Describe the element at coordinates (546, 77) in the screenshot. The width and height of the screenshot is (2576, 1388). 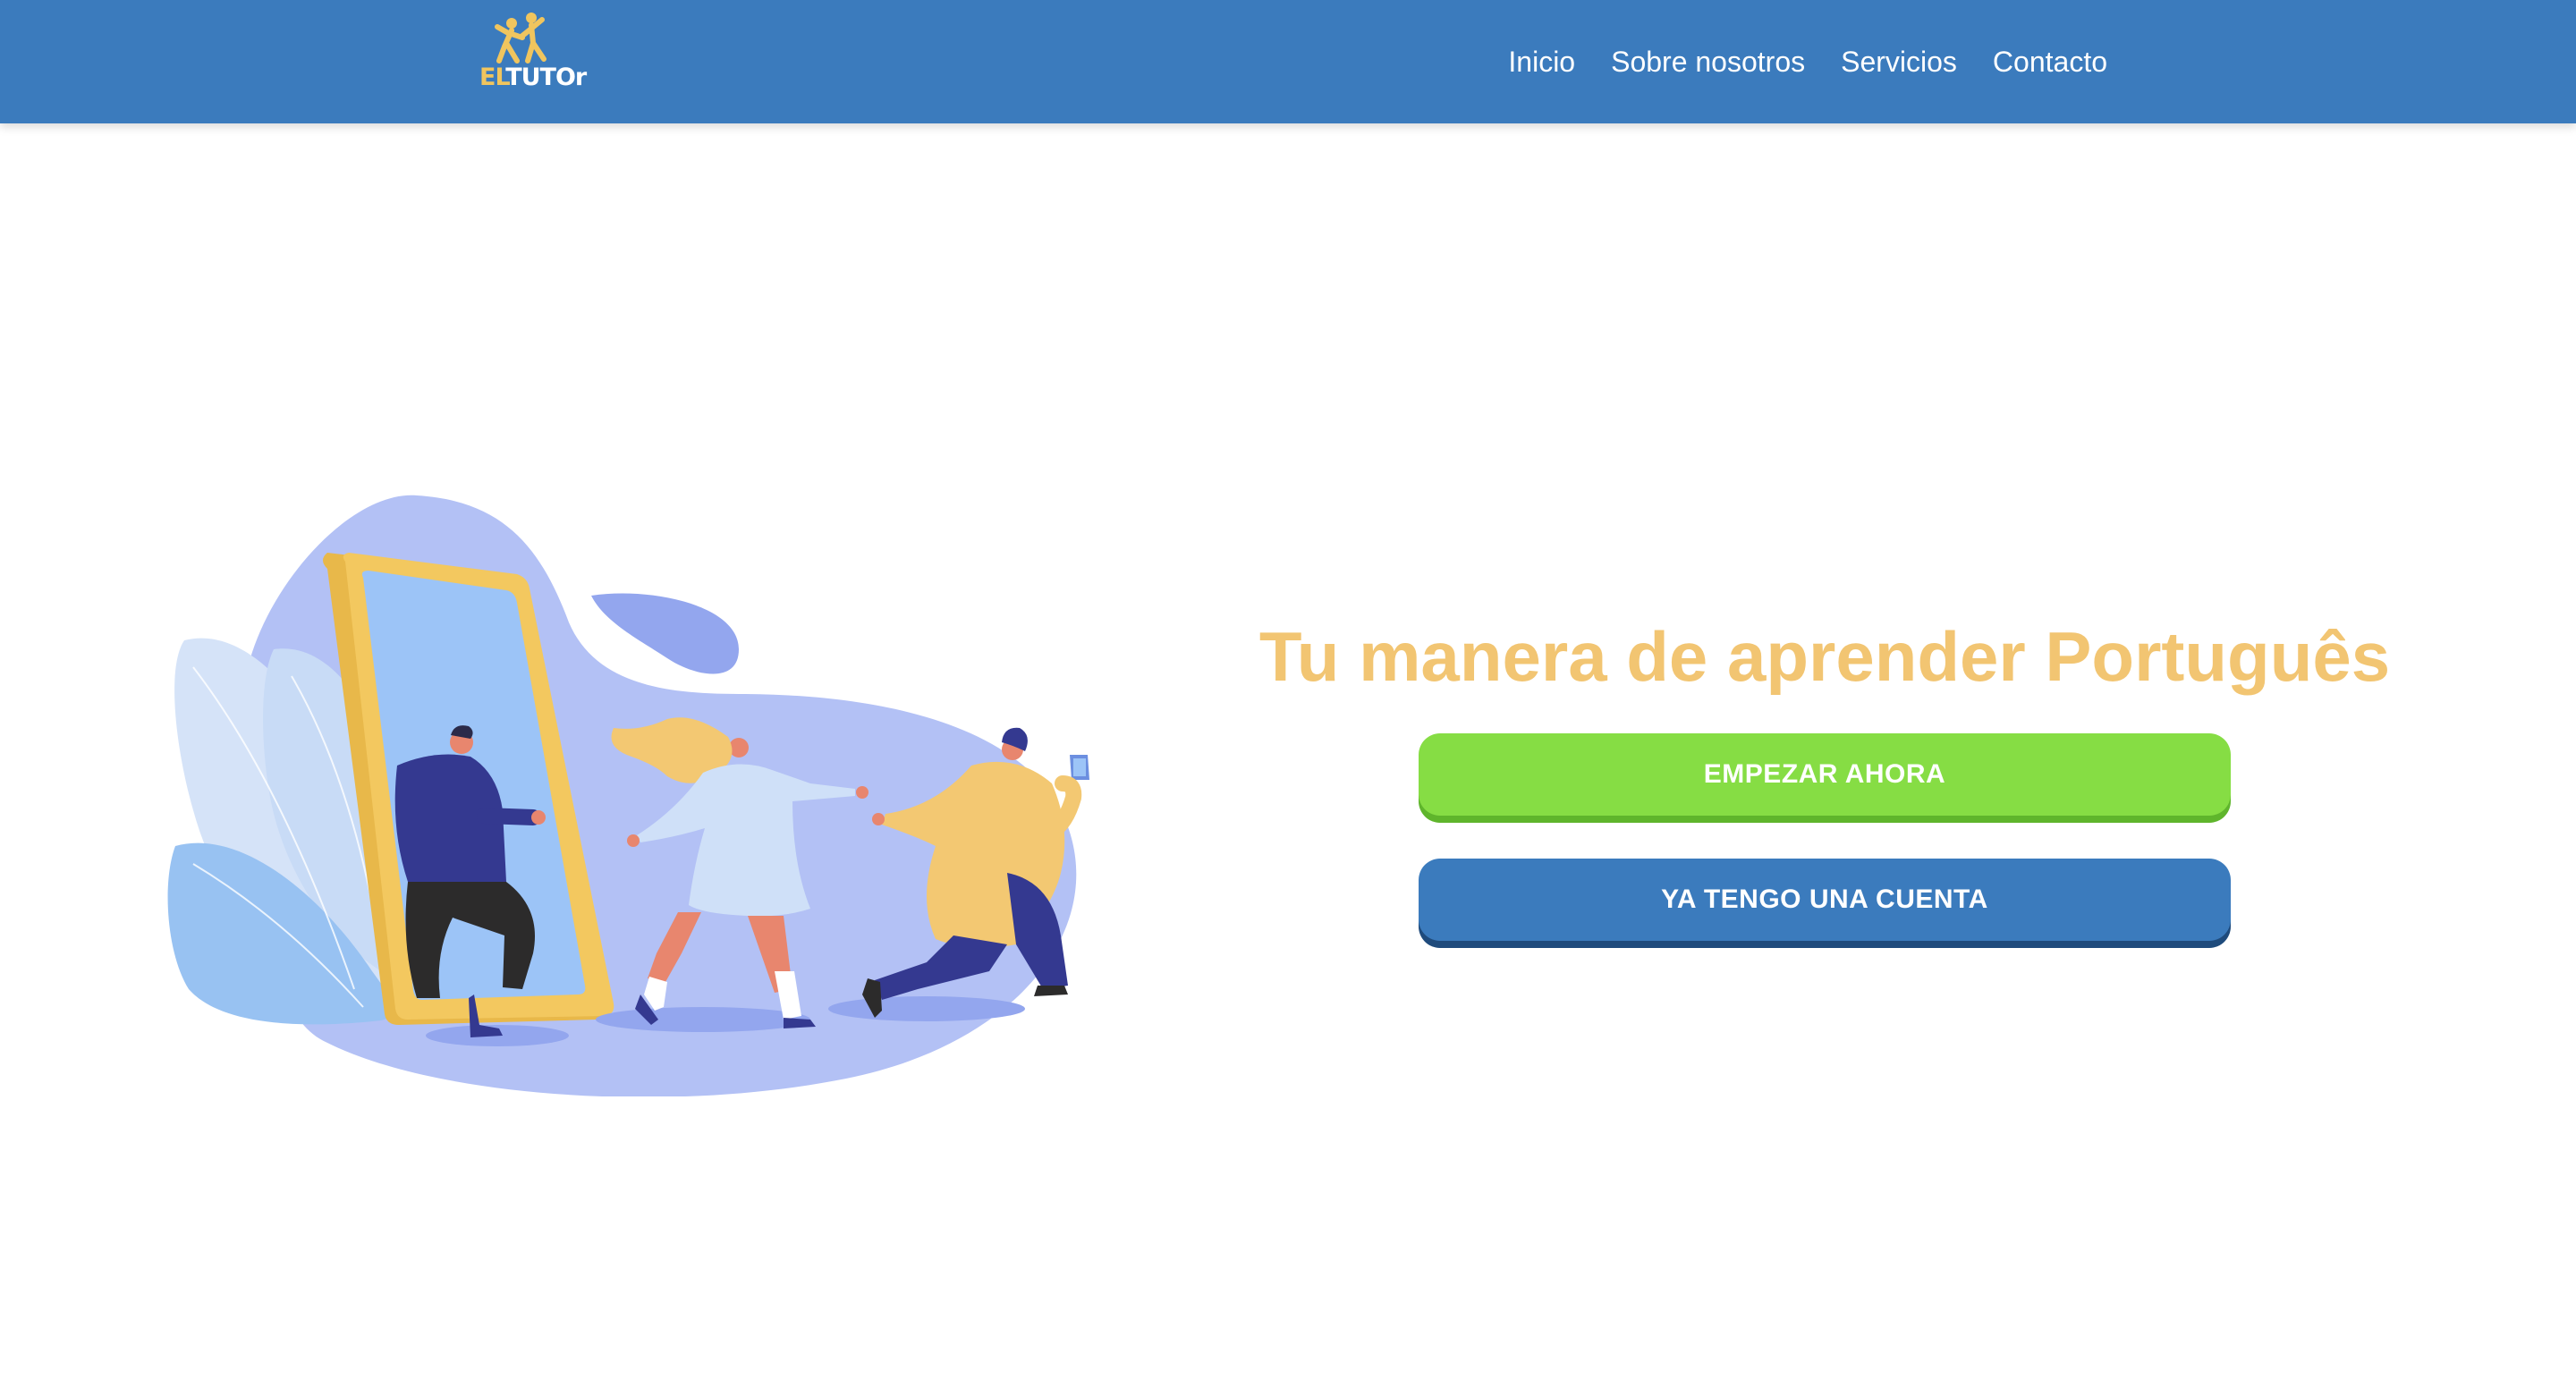
I see `brand-wordmark-tutor: TUTOr` at that location.